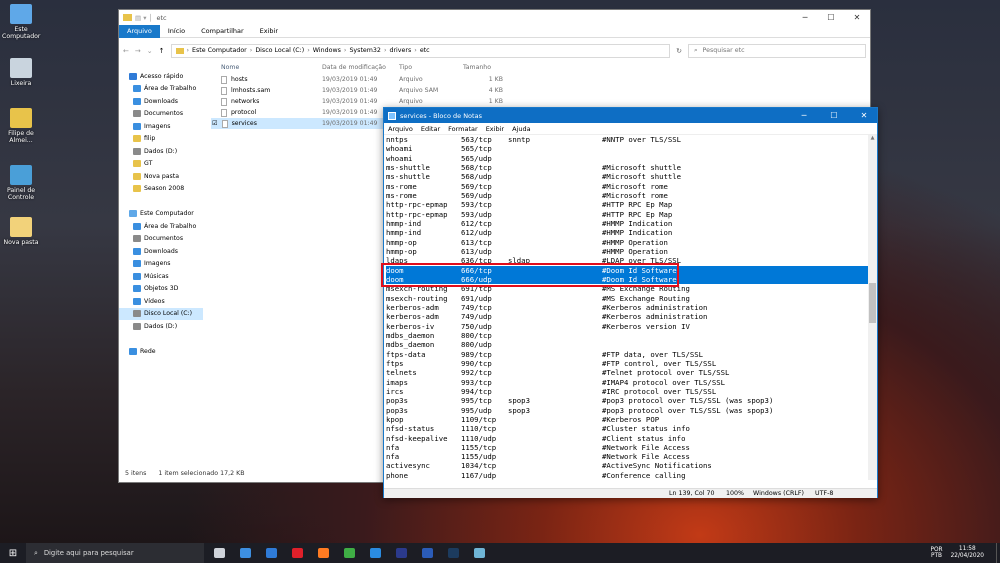 The image size is (1000, 563). Describe the element at coordinates (401, 251) in the screenshot. I see `text-col-1: hmmp-op` at that location.